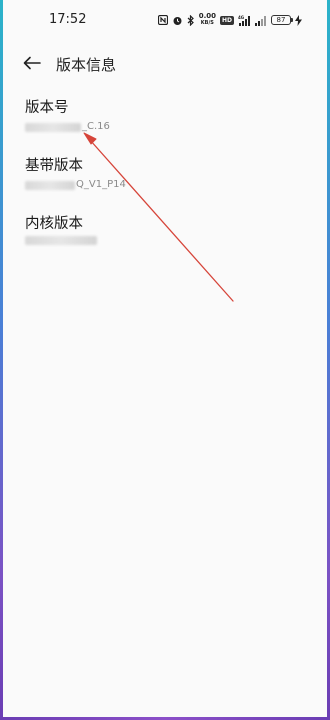 This screenshot has width=330, height=720. I want to click on version-number-label: 版本号, so click(47, 108).